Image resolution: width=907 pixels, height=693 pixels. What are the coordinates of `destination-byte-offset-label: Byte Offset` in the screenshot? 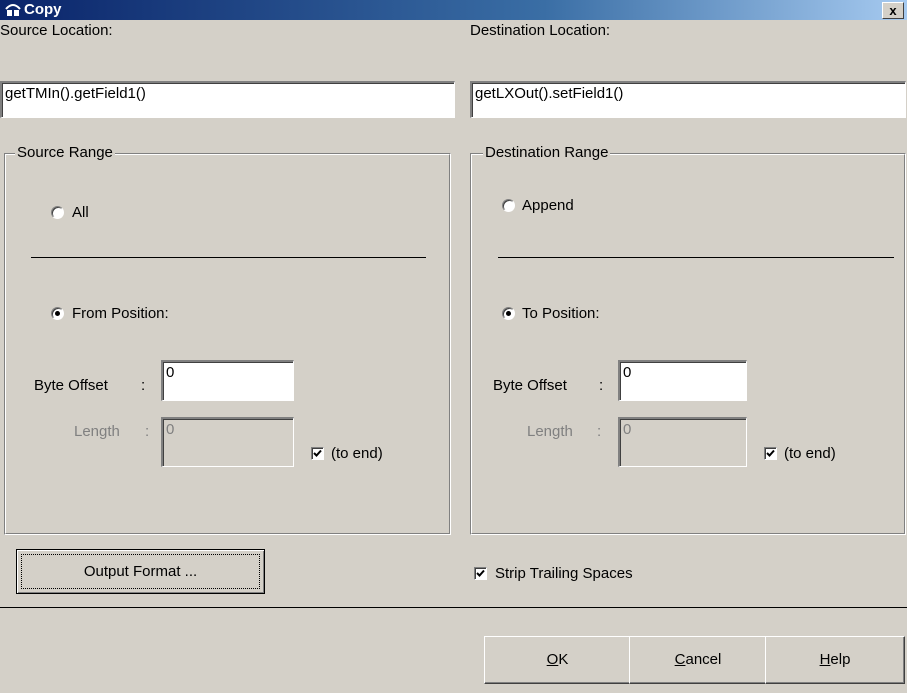 It's located at (530, 385).